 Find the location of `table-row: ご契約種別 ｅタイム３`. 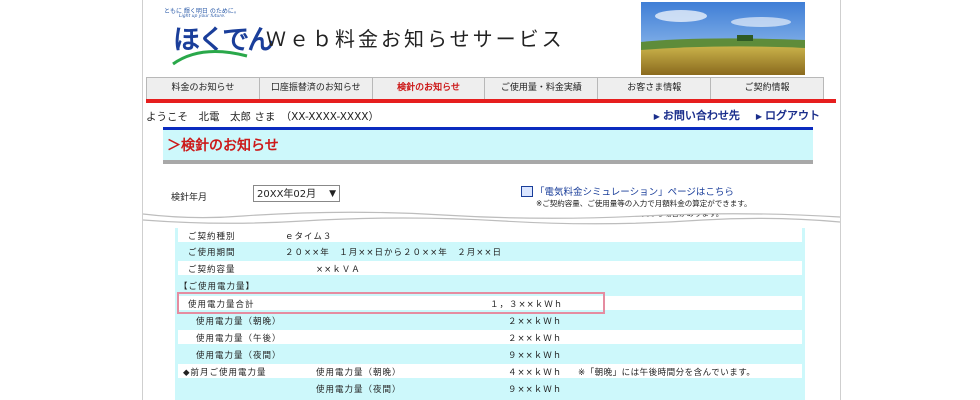

table-row: ご契約種別 ｅタイム３ is located at coordinates (490, 235).